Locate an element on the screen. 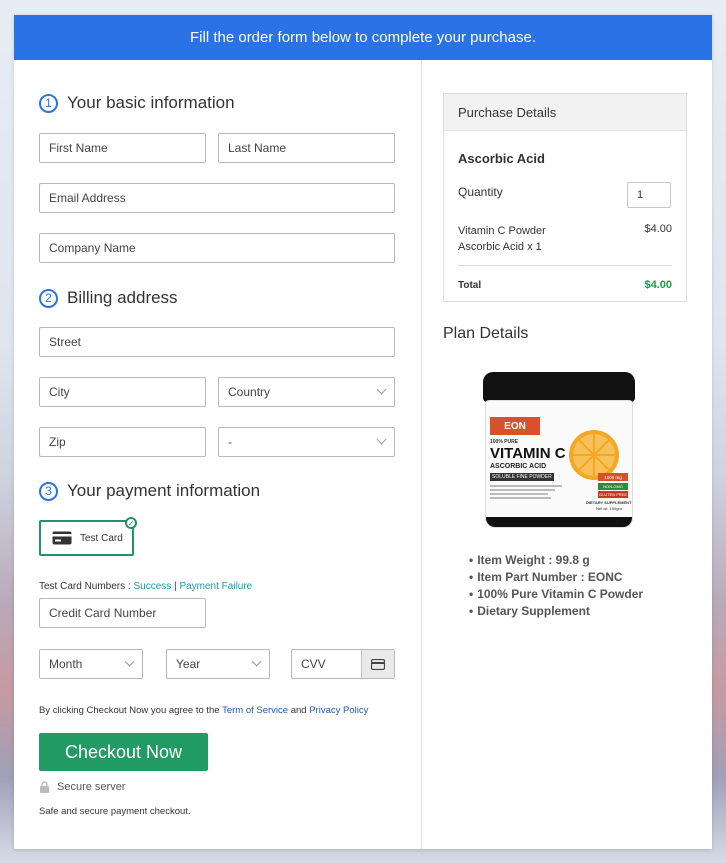 This screenshot has height=863, width=726. terms-and: and is located at coordinates (299, 710).